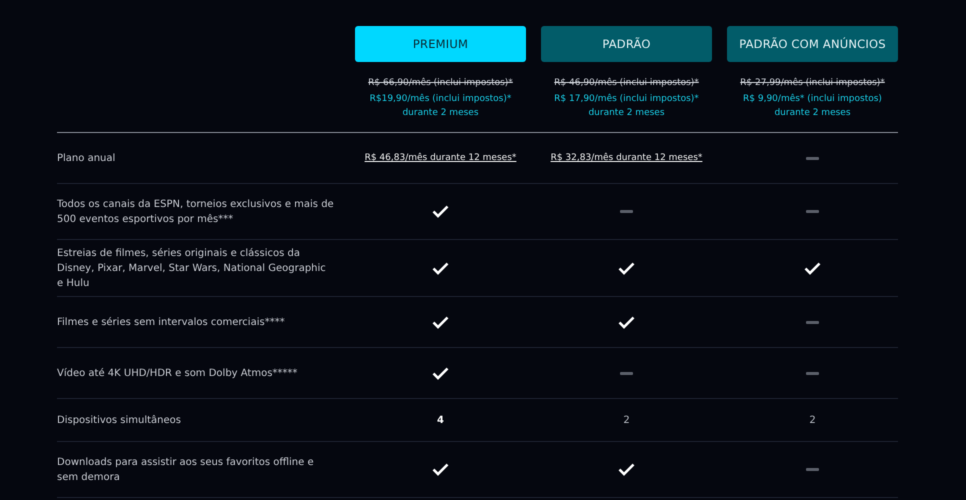  I want to click on promo-price: R$19,90/mês (inclui impostos)* durante 2 meses, so click(440, 106).